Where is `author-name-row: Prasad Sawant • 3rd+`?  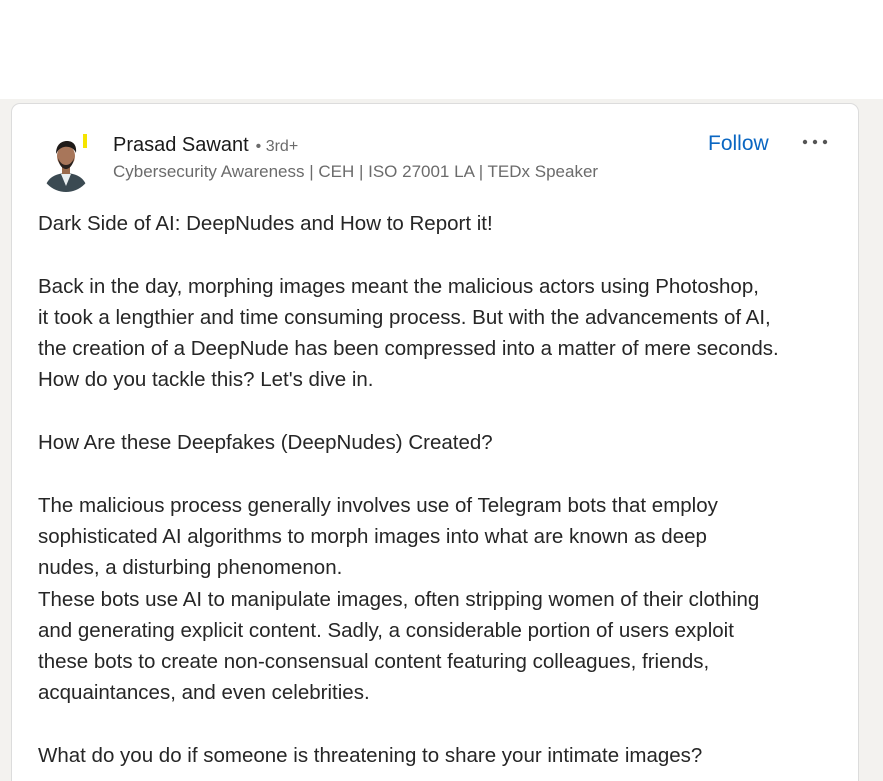 author-name-row: Prasad Sawant • 3rd+ is located at coordinates (205, 147).